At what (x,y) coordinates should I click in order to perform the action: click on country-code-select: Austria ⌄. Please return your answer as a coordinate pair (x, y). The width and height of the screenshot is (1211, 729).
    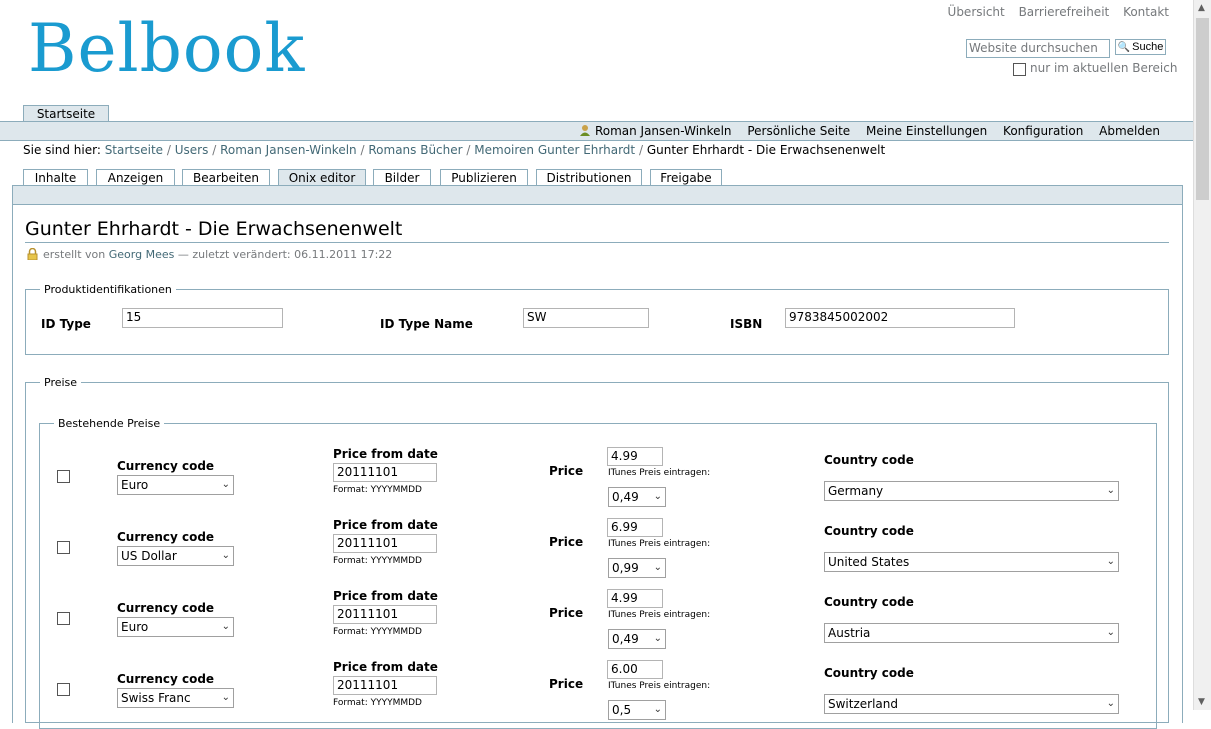
    Looking at the image, I should click on (971, 633).